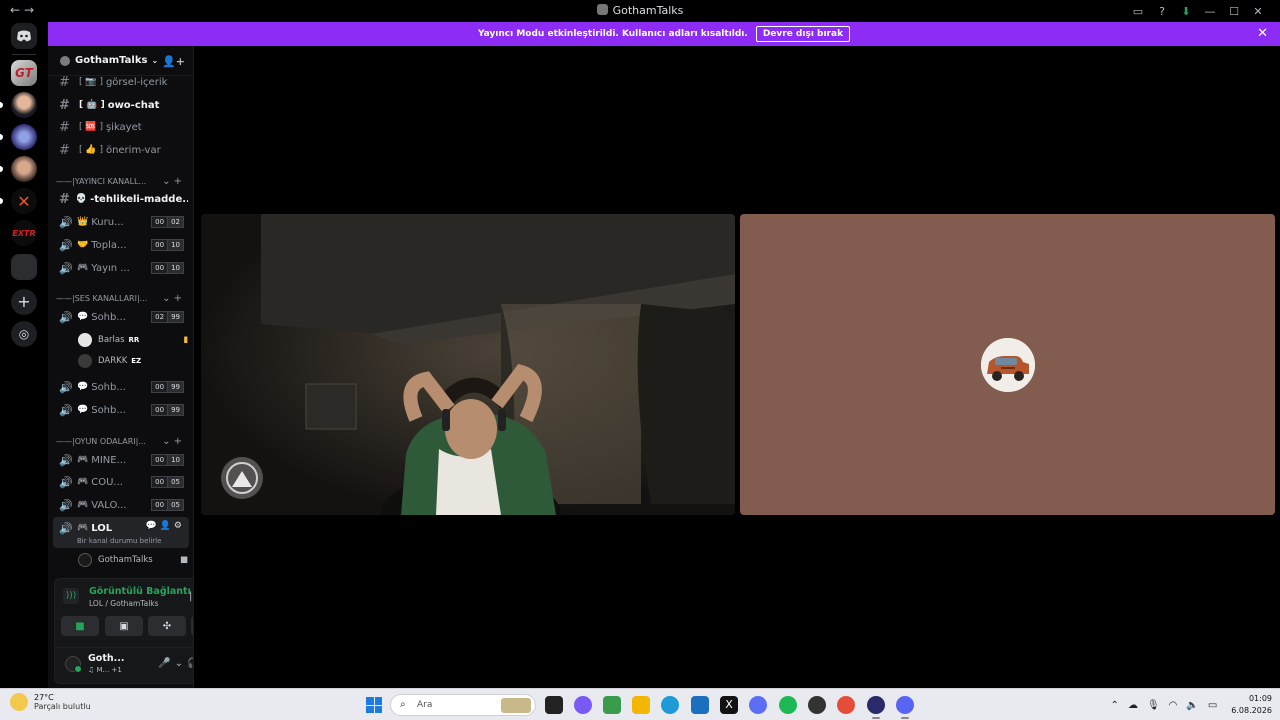  Describe the element at coordinates (846, 705) in the screenshot. I see `chrome-icon` at that location.